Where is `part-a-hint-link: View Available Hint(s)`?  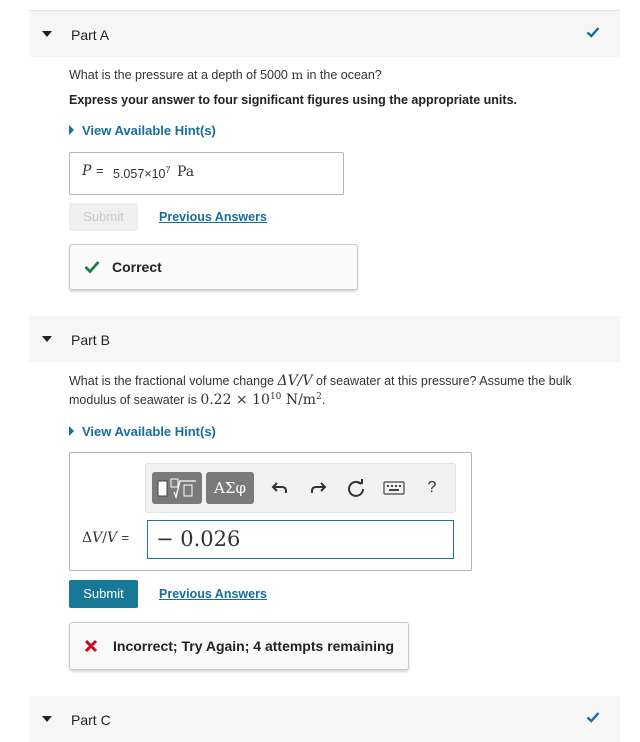 part-a-hint-link: View Available Hint(s) is located at coordinates (142, 130).